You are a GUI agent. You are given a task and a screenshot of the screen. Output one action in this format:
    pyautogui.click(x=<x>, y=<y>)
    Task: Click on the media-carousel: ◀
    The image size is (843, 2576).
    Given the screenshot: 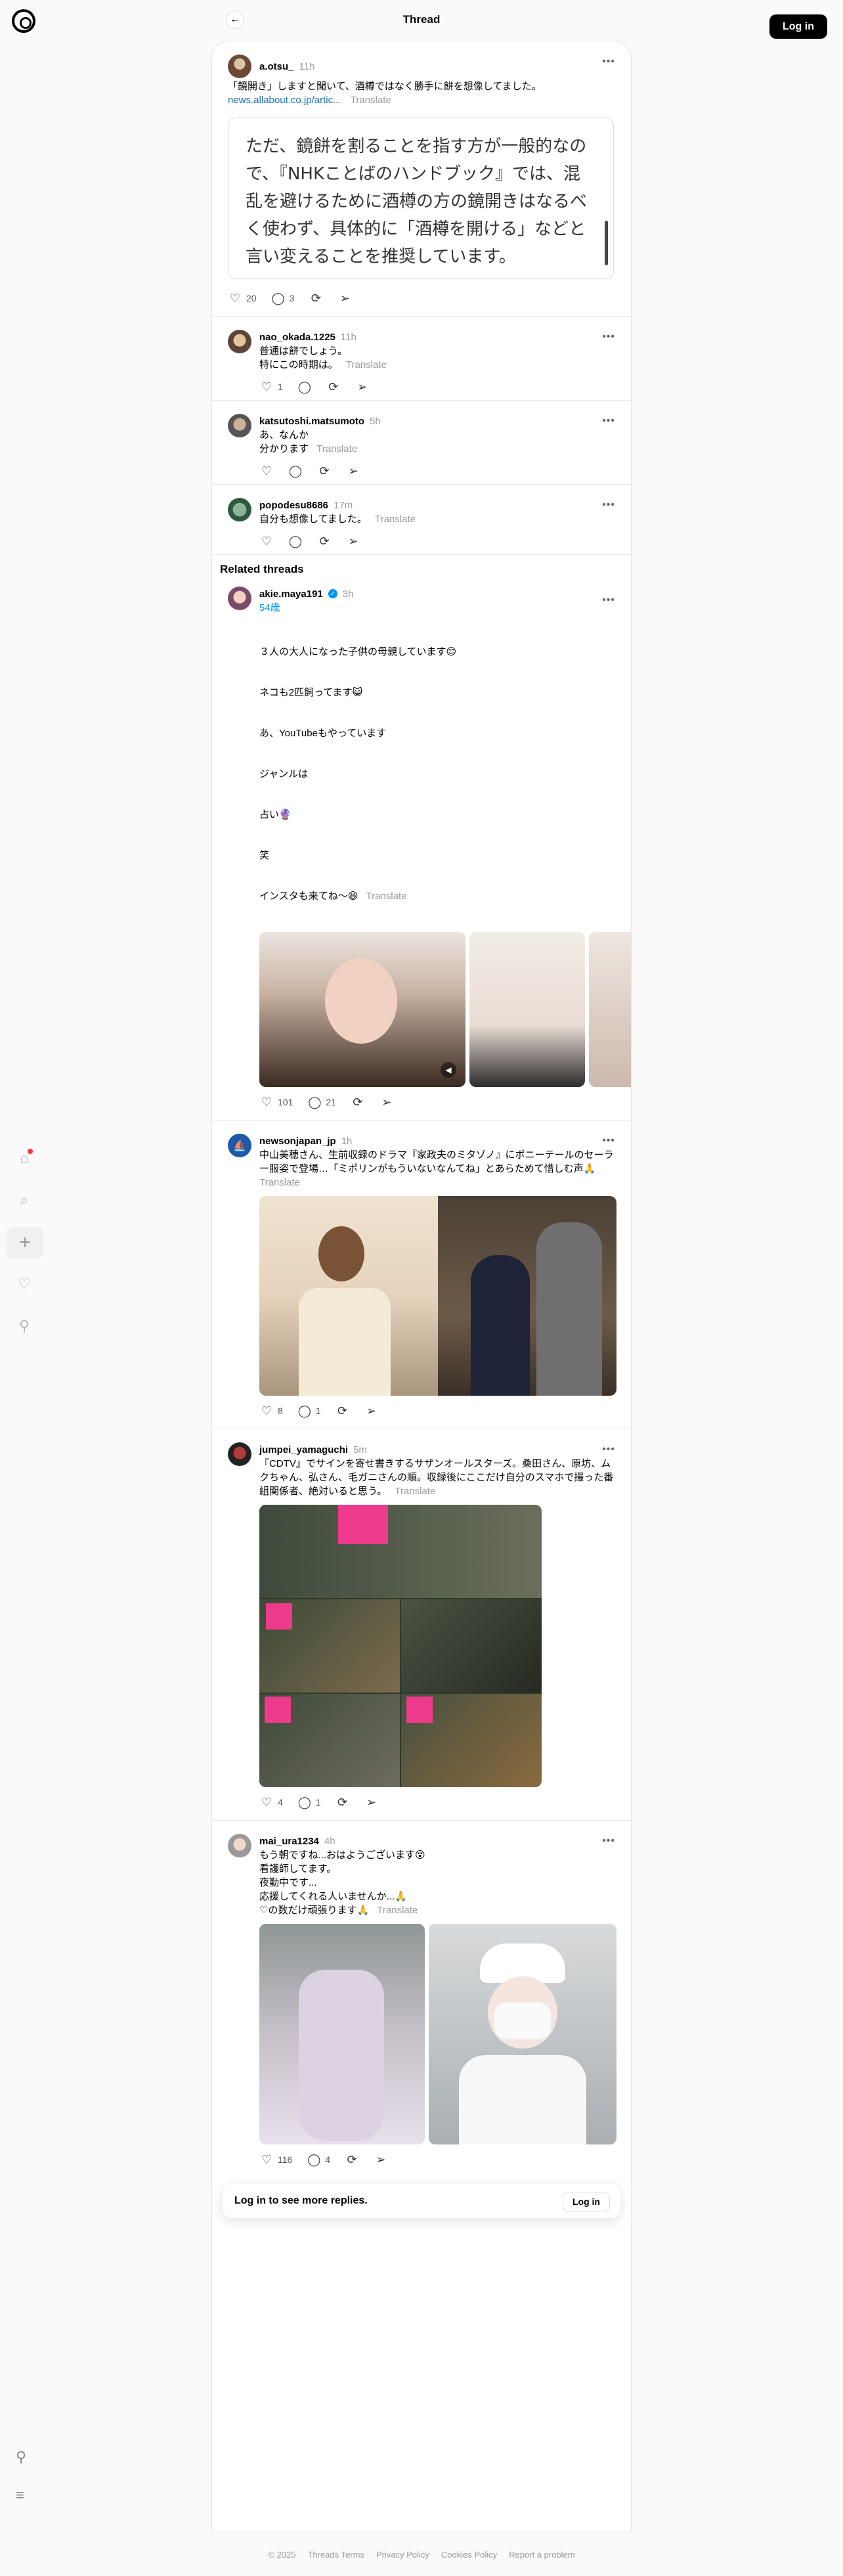 What is the action you would take?
    pyautogui.click(x=445, y=1010)
    